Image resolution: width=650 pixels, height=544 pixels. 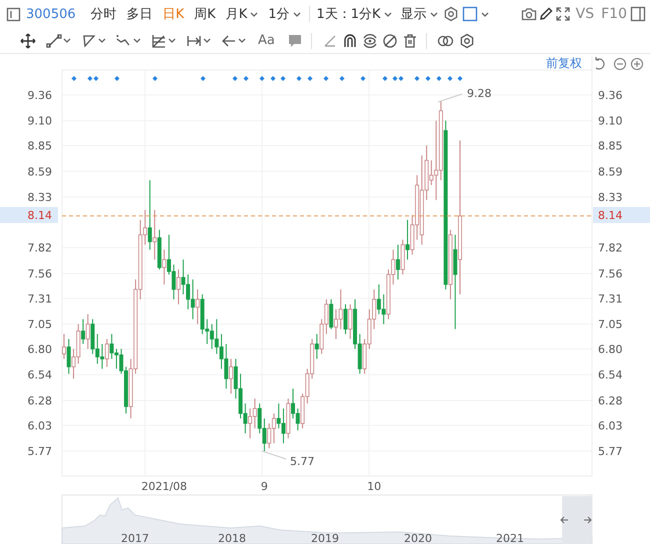 What do you see at coordinates (354, 14) in the screenshot?
I see `range-dropdown: 1天：1分K` at bounding box center [354, 14].